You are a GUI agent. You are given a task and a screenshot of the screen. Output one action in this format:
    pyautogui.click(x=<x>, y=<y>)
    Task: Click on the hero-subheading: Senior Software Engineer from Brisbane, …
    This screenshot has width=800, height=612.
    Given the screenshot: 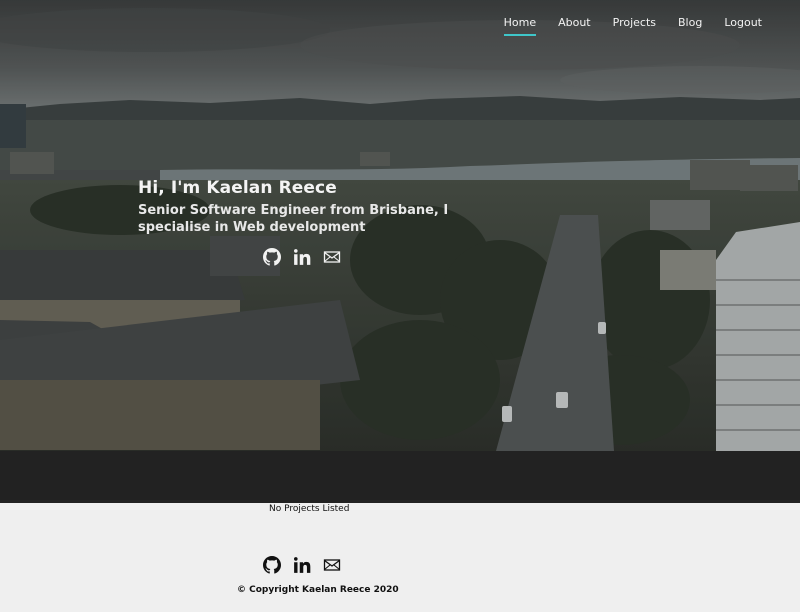 What is the action you would take?
    pyautogui.click(x=293, y=219)
    